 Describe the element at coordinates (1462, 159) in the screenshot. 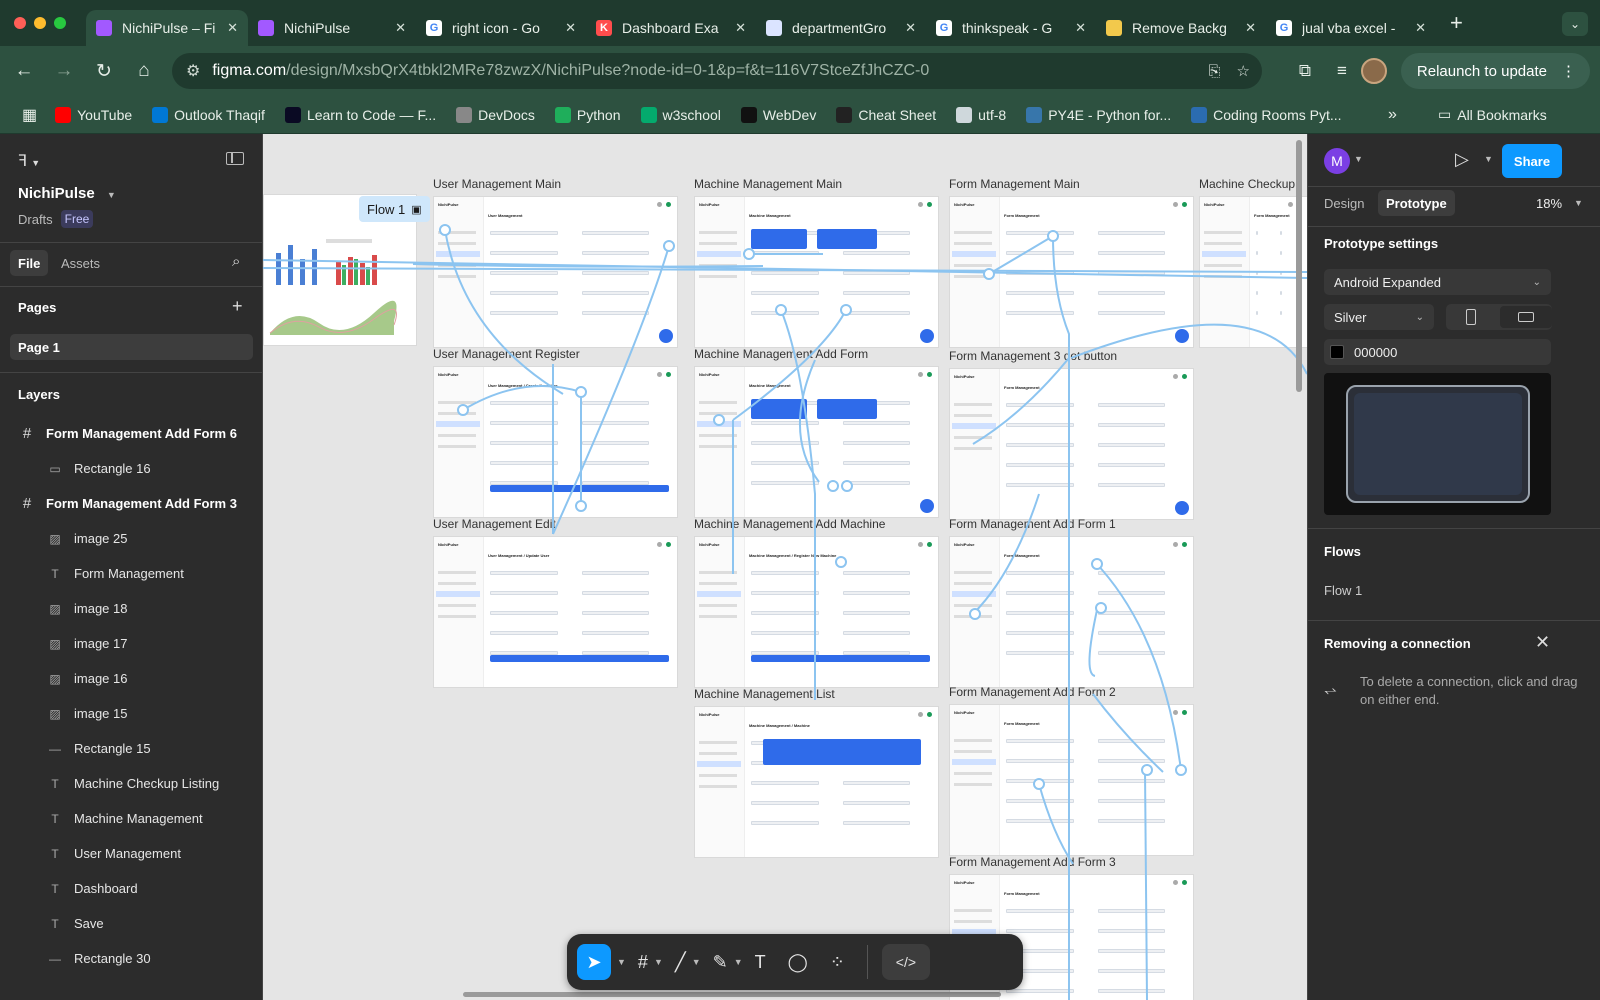

I see `present-play-icon: ▷` at that location.